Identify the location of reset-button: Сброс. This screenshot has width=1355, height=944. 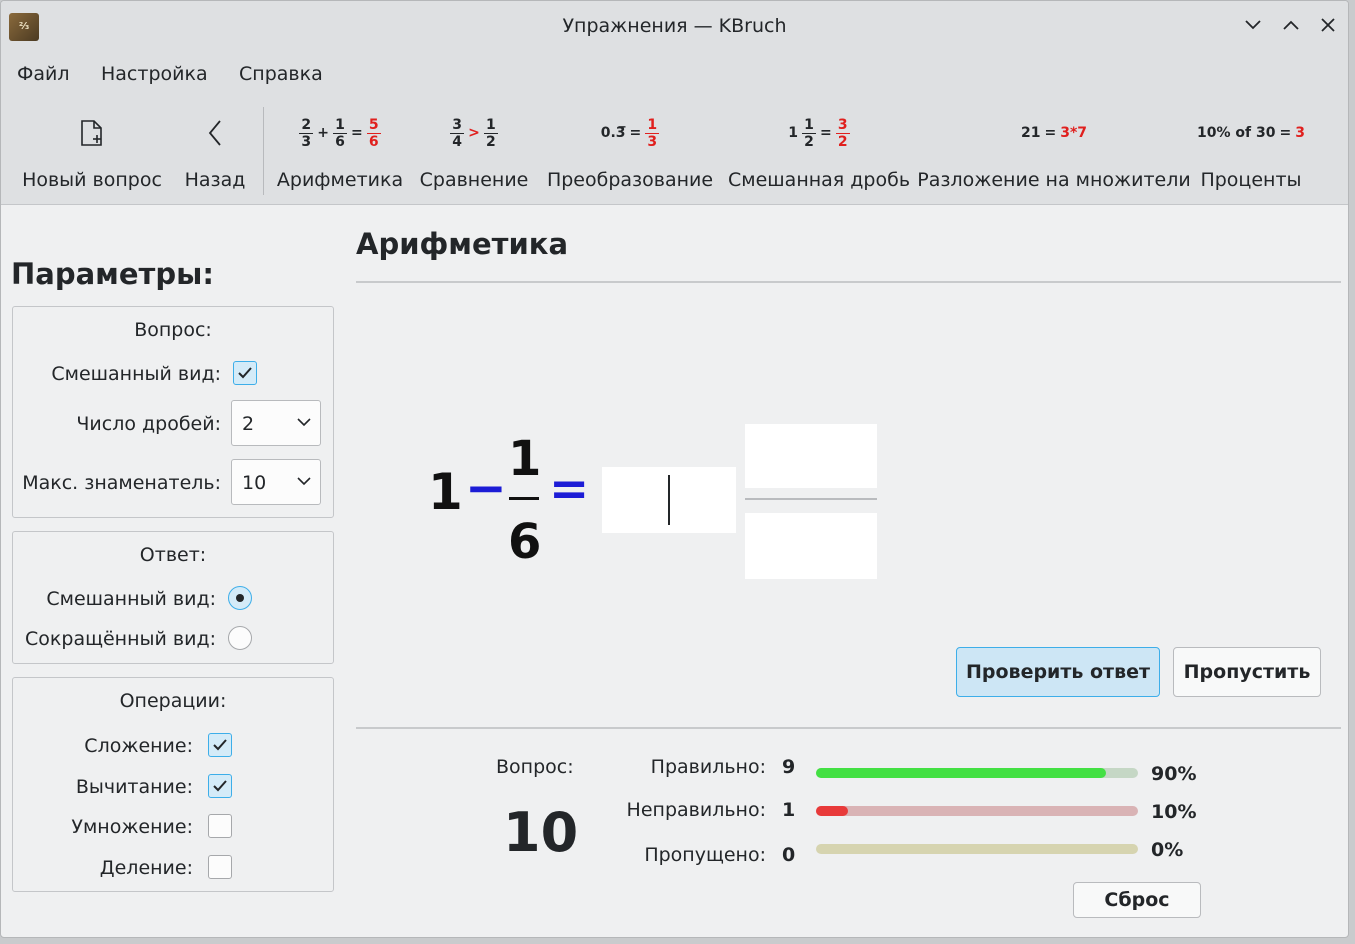
(1137, 900).